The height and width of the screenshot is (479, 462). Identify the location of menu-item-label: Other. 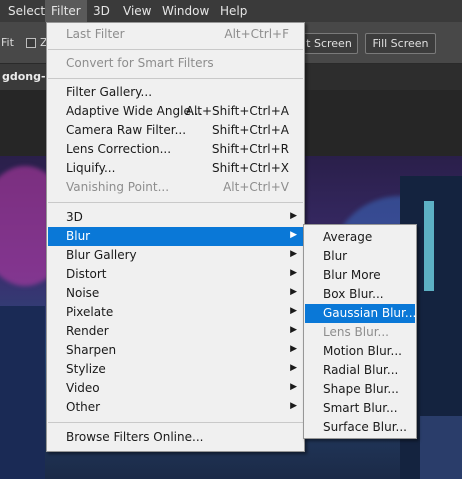
(83, 407).